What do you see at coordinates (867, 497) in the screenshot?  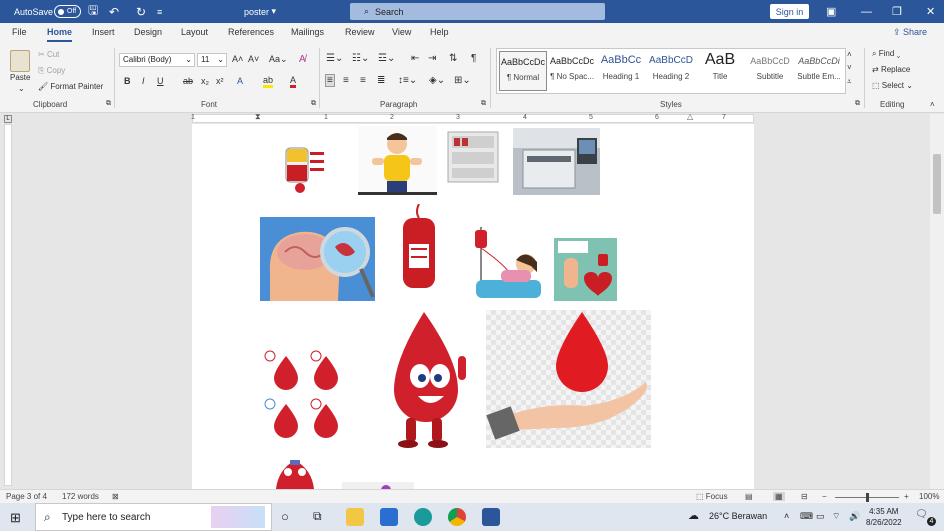 I see `zoom-slider-thumb` at bounding box center [867, 497].